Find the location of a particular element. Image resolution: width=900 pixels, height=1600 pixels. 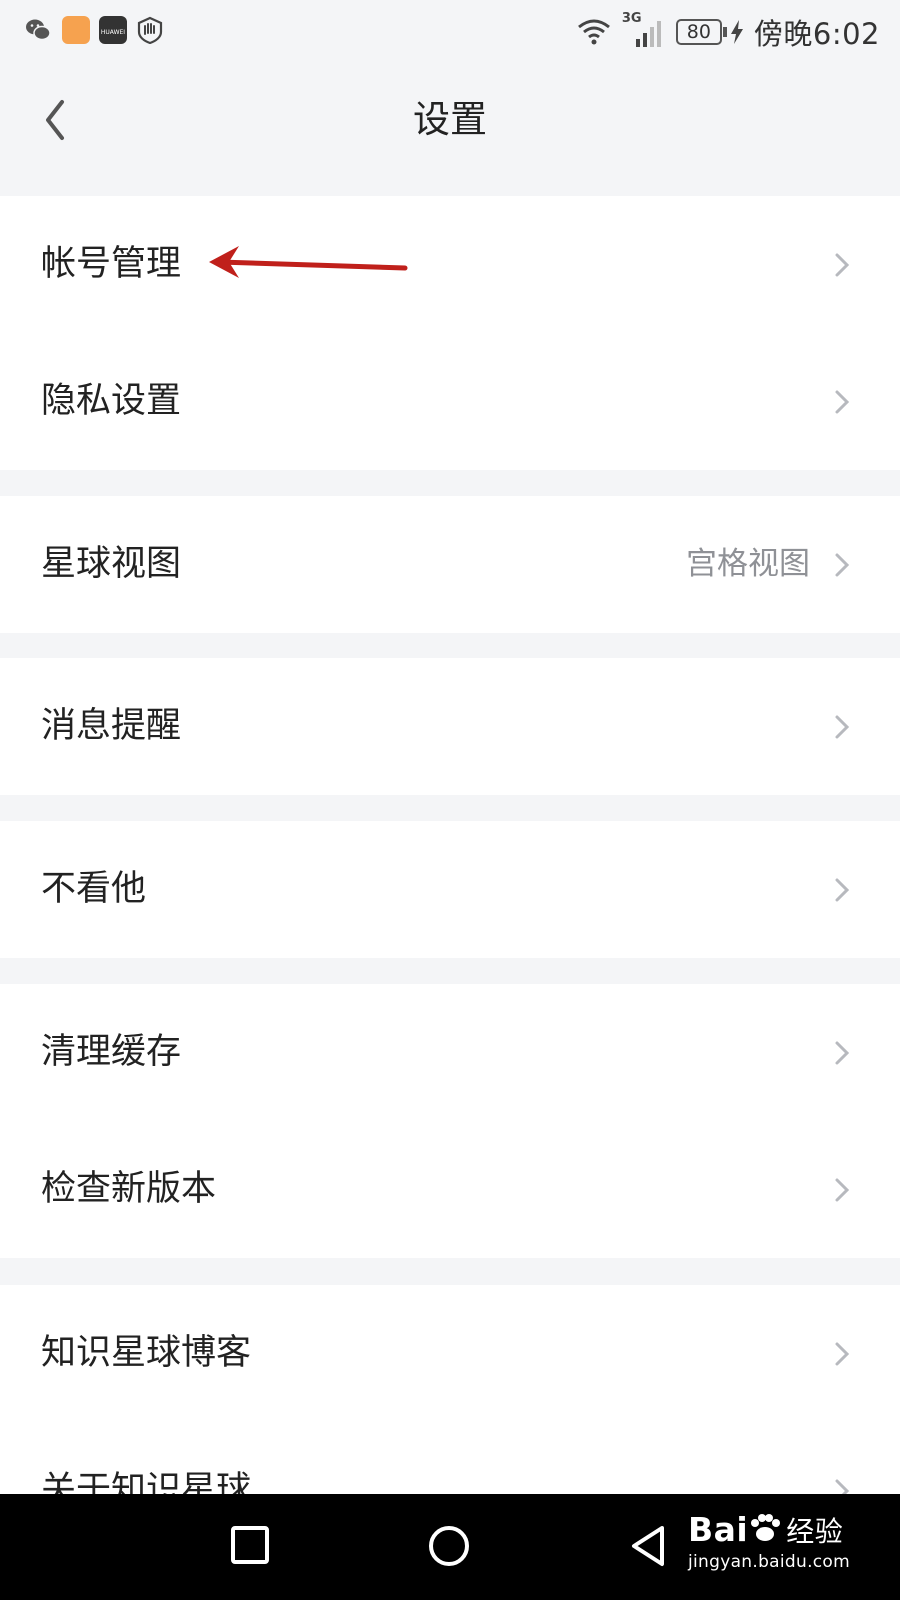

settings-section-about: 知识星球博客 关于知识星球 is located at coordinates (450, 1389).